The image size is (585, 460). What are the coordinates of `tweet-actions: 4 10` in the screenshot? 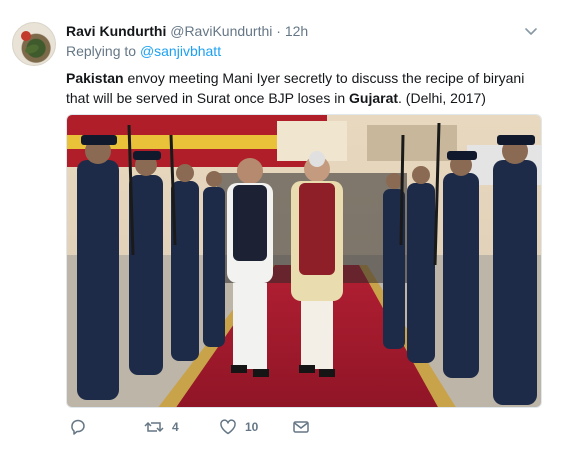 It's located at (216, 427).